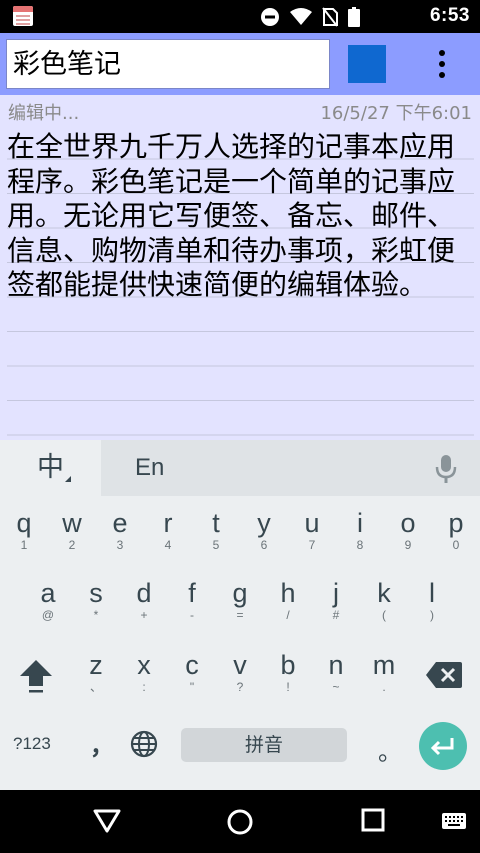  Describe the element at coordinates (68, 479) in the screenshot. I see `dropdown-indicator-icon` at that location.